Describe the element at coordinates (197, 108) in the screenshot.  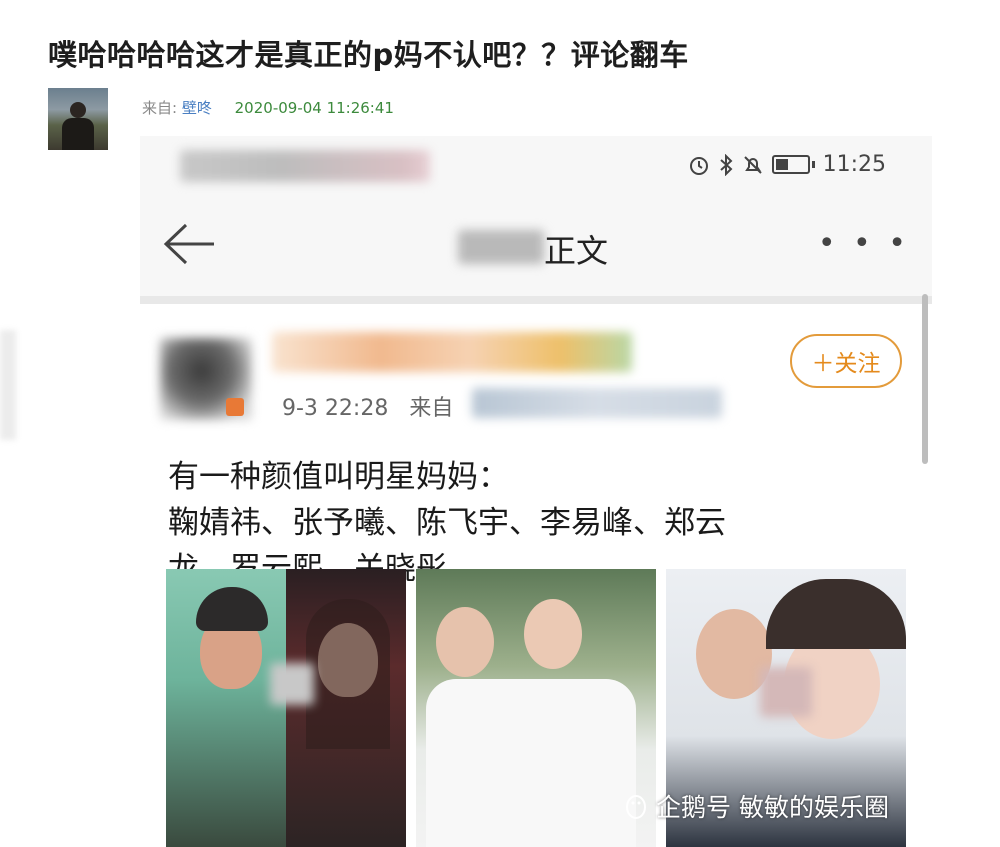
I see `source-link: 壁咚` at that location.